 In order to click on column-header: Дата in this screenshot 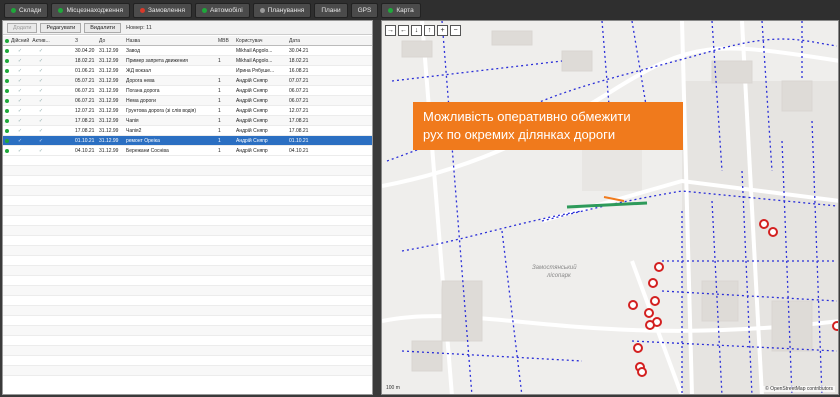, I will do `click(312, 41)`.